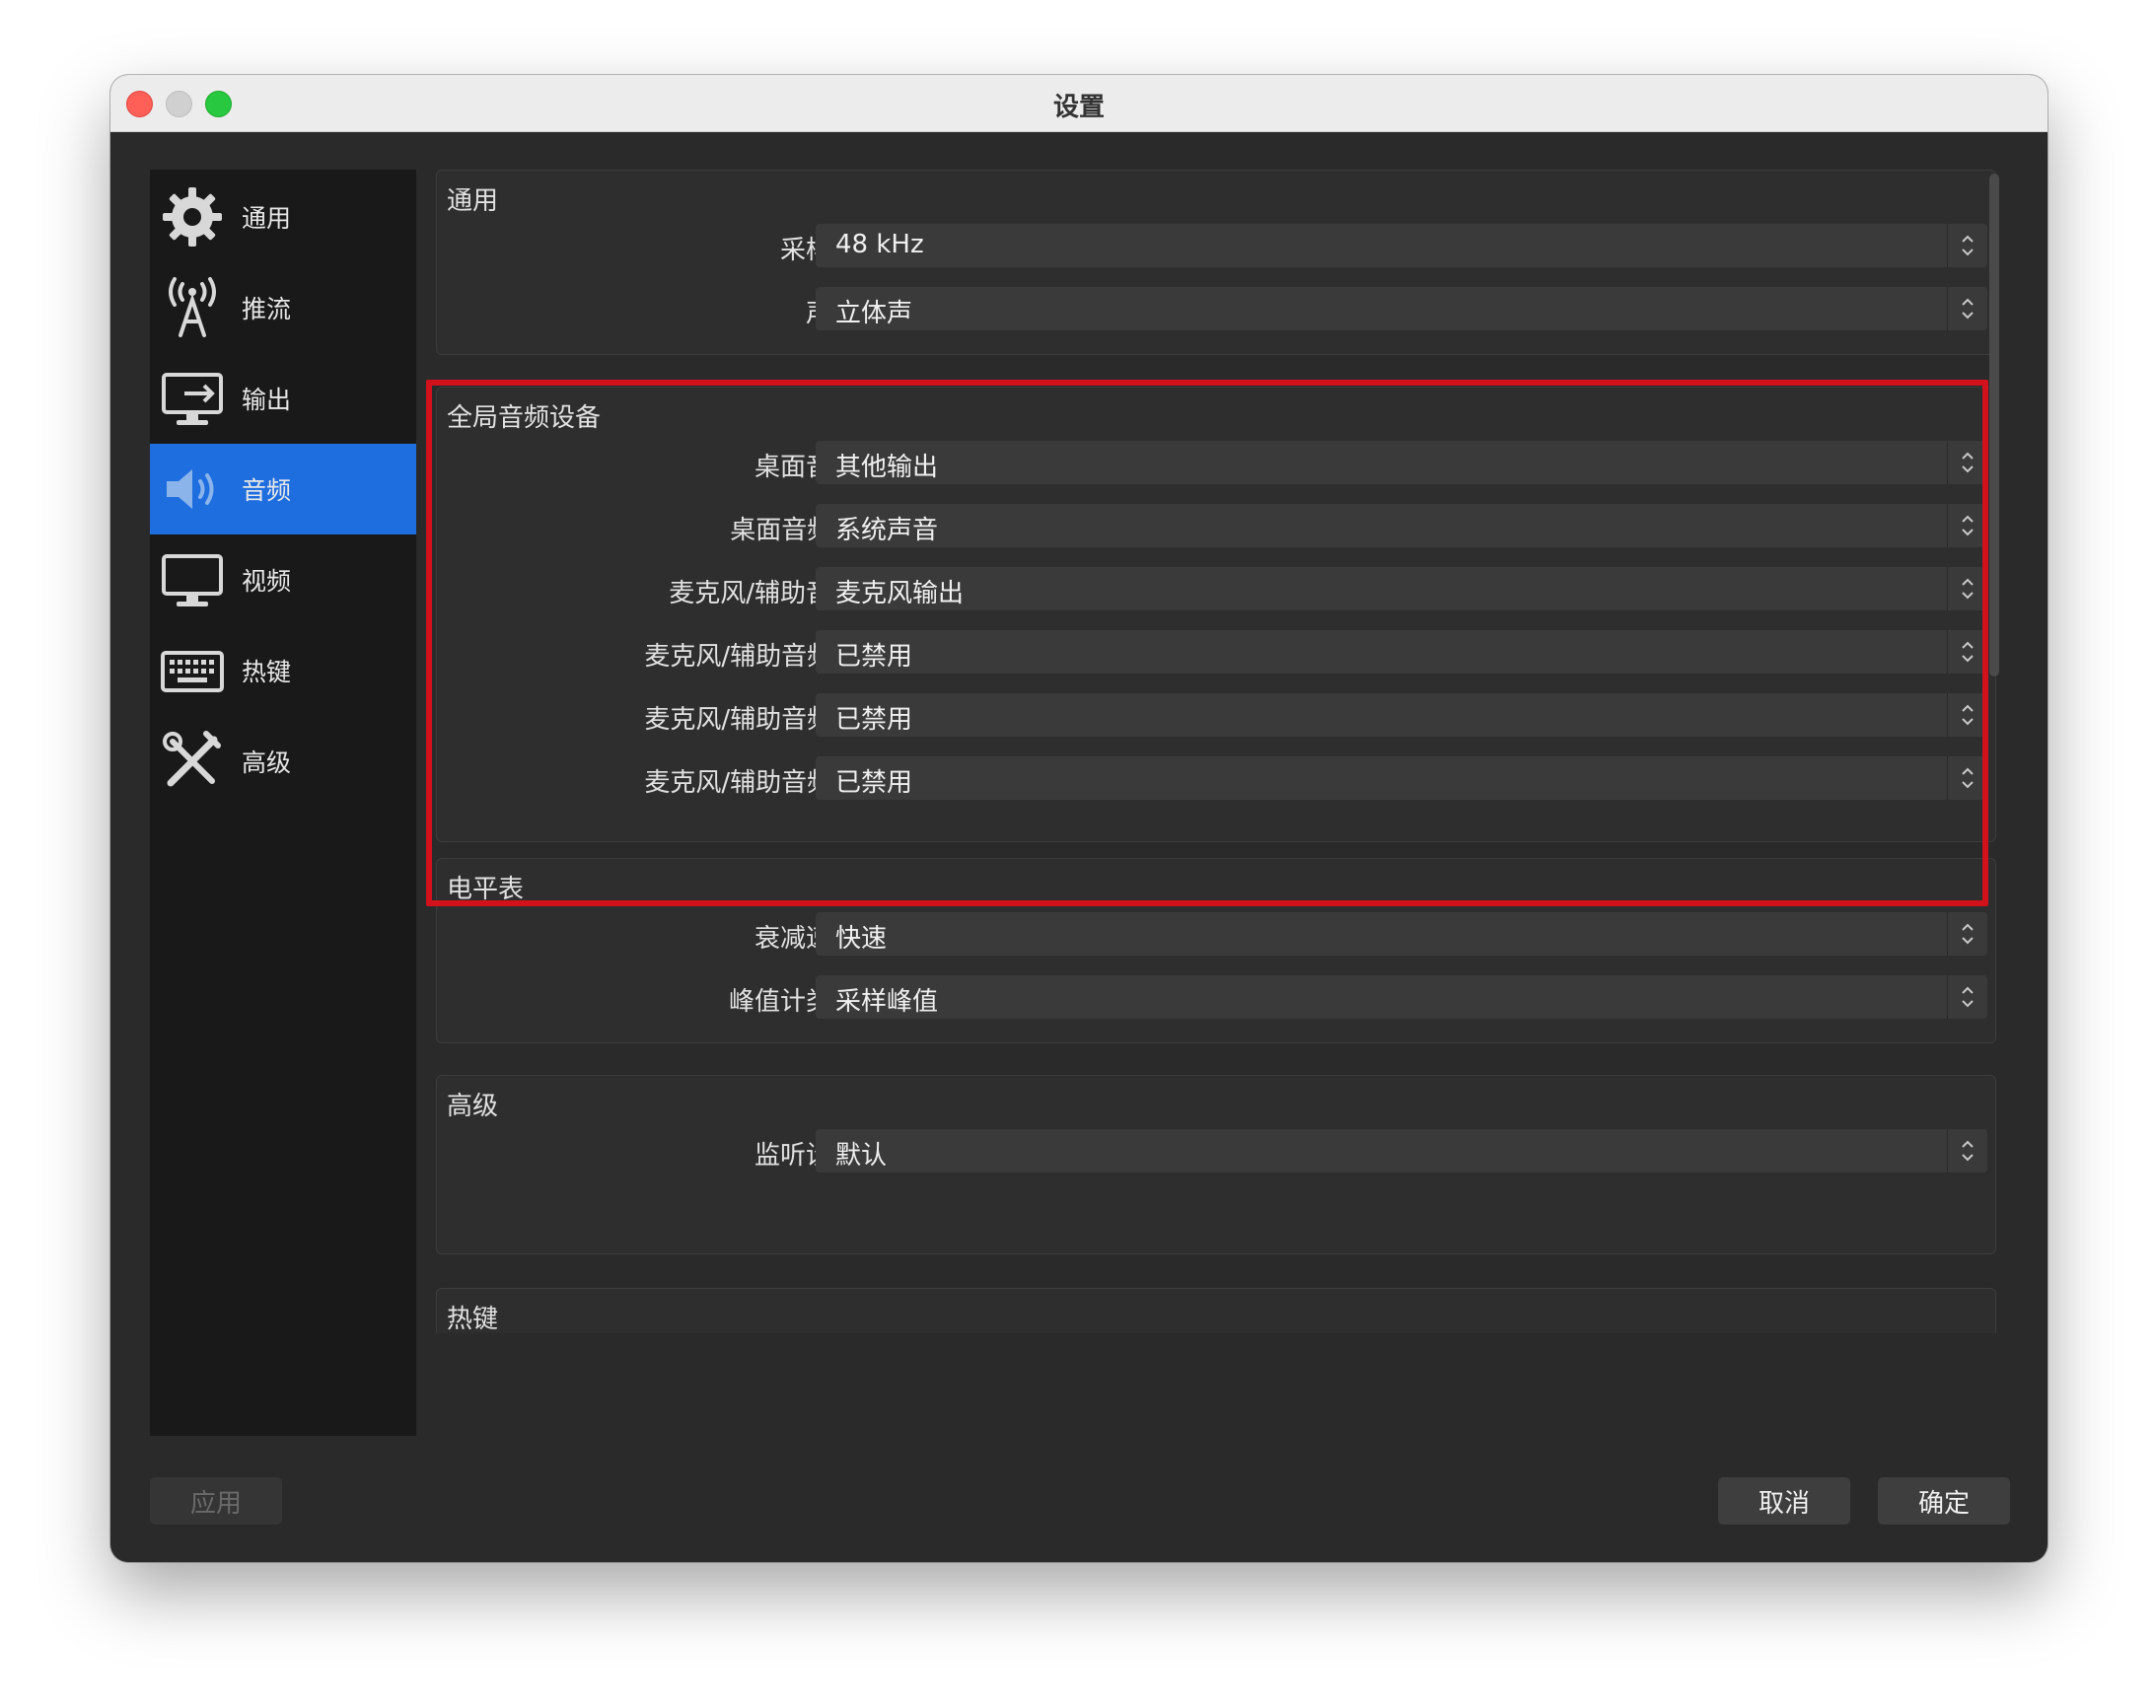 This screenshot has height=1708, width=2156. I want to click on sidebar-item-video: 视频, so click(283, 579).